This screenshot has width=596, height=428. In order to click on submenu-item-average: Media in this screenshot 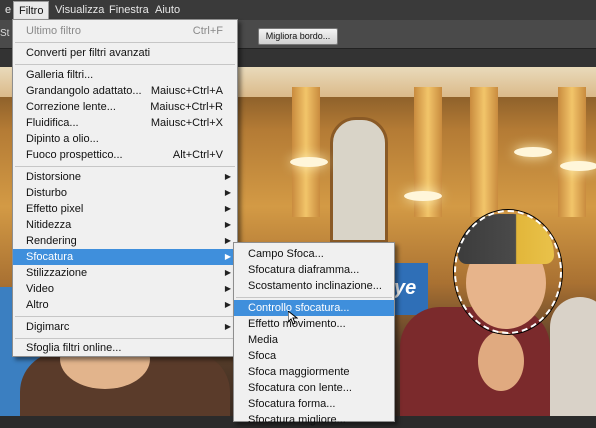, I will do `click(314, 340)`.